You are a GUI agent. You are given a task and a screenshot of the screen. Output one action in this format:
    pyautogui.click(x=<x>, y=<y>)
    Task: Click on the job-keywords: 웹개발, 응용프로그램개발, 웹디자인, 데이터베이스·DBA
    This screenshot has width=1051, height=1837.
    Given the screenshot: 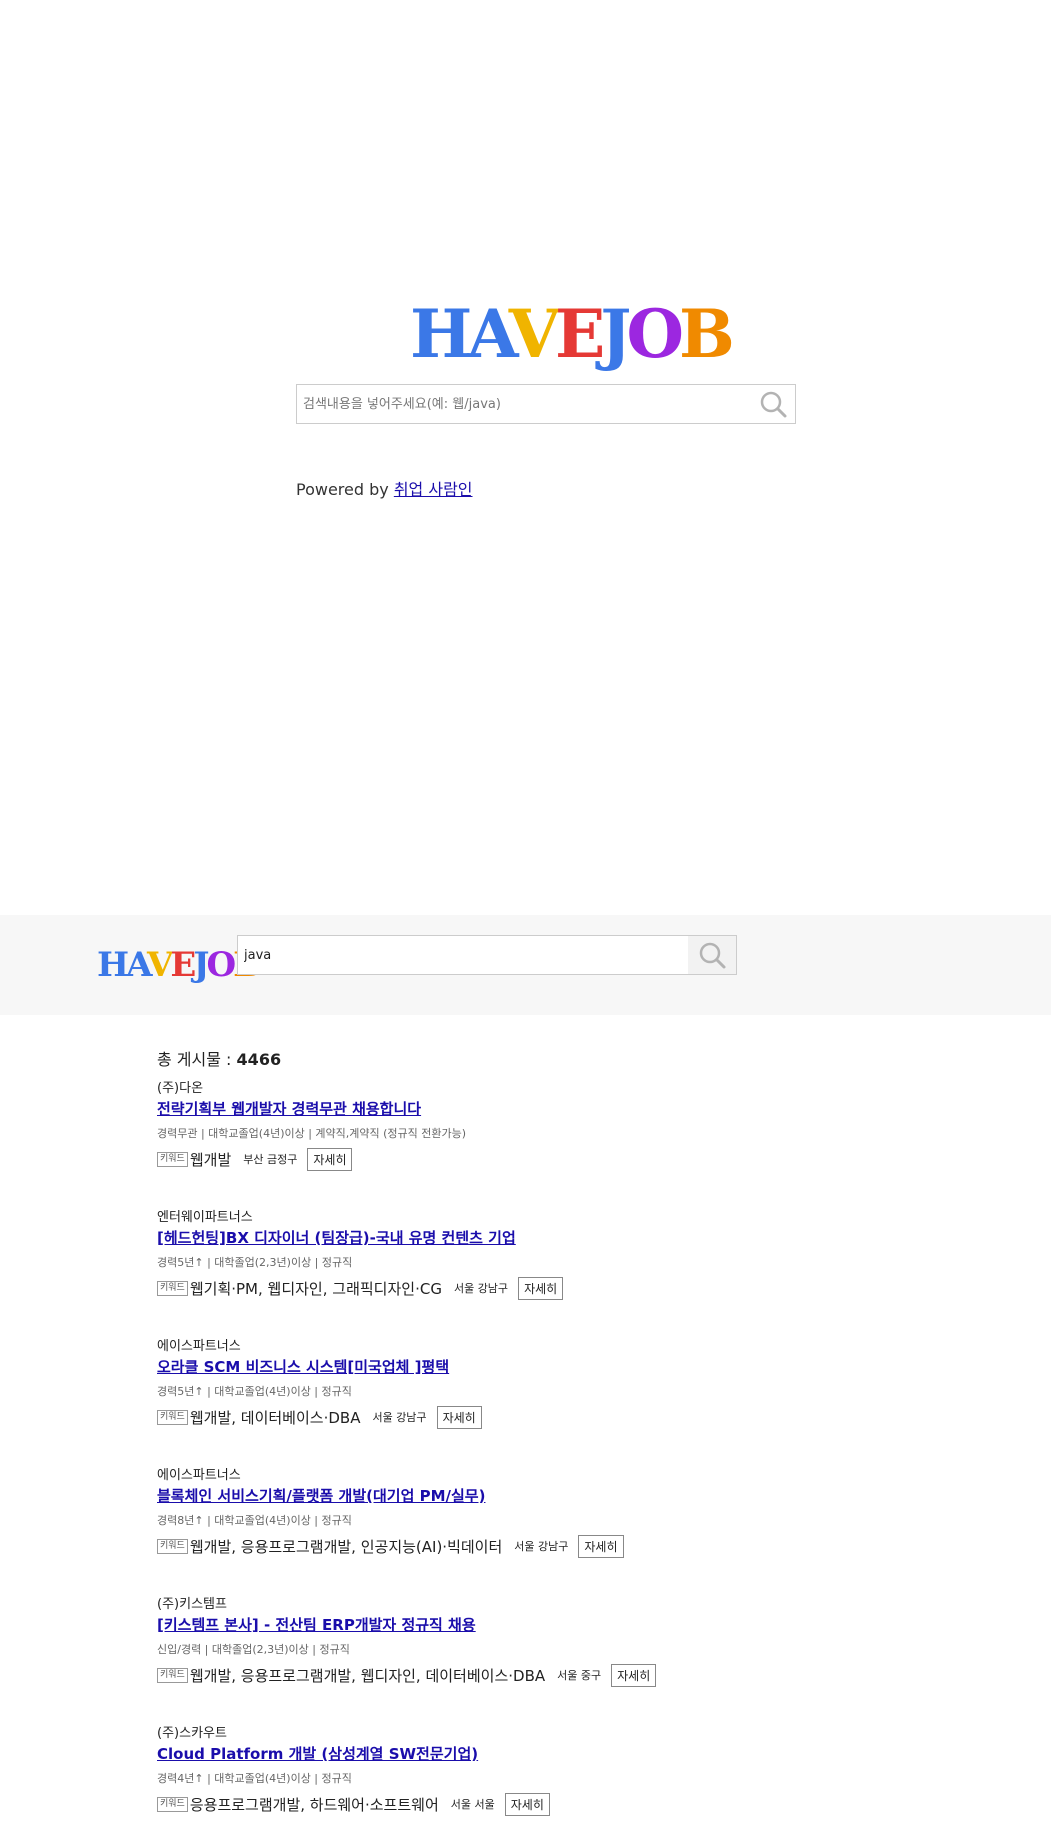 What is the action you would take?
    pyautogui.click(x=367, y=1675)
    